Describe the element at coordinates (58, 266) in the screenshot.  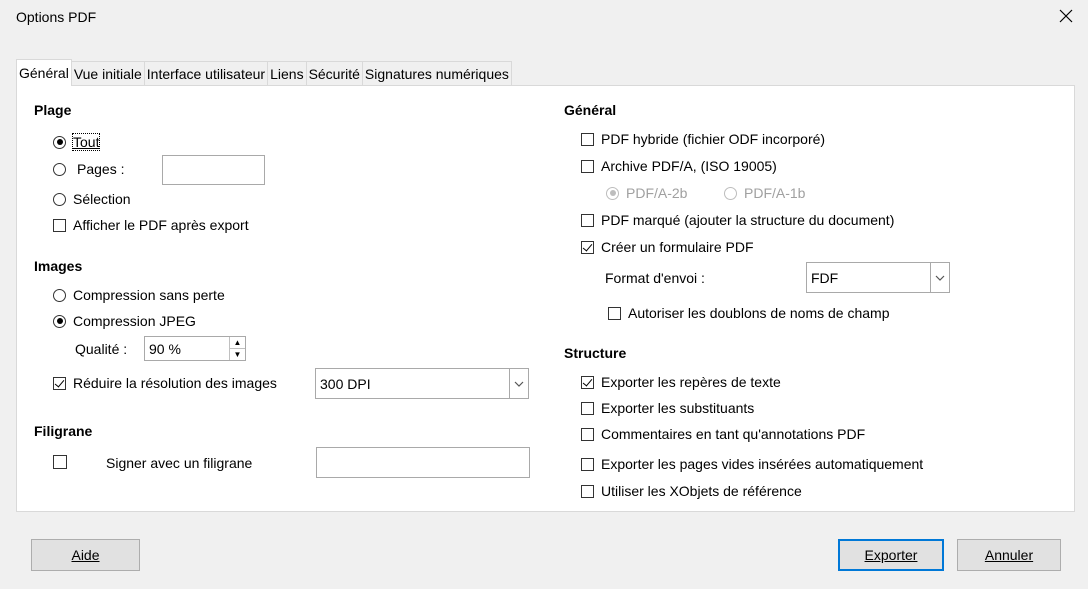
I see `images-heading: Images` at that location.